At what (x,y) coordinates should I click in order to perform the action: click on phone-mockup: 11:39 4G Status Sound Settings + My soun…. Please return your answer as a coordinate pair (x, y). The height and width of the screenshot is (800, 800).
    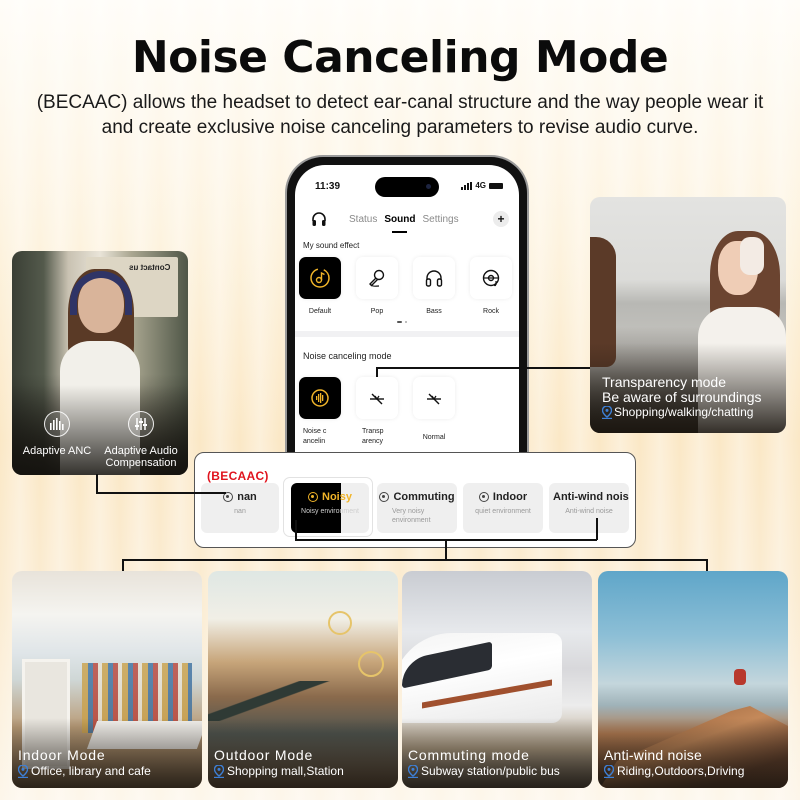
    Looking at the image, I should click on (407, 320).